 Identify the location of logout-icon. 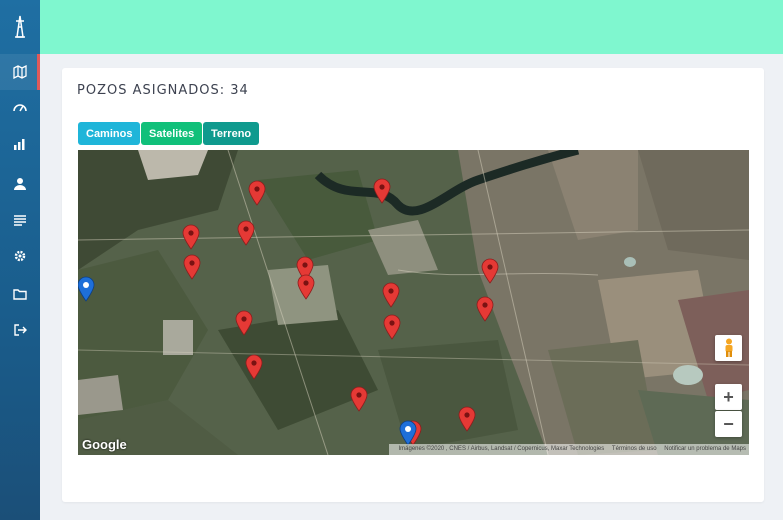
(20, 330).